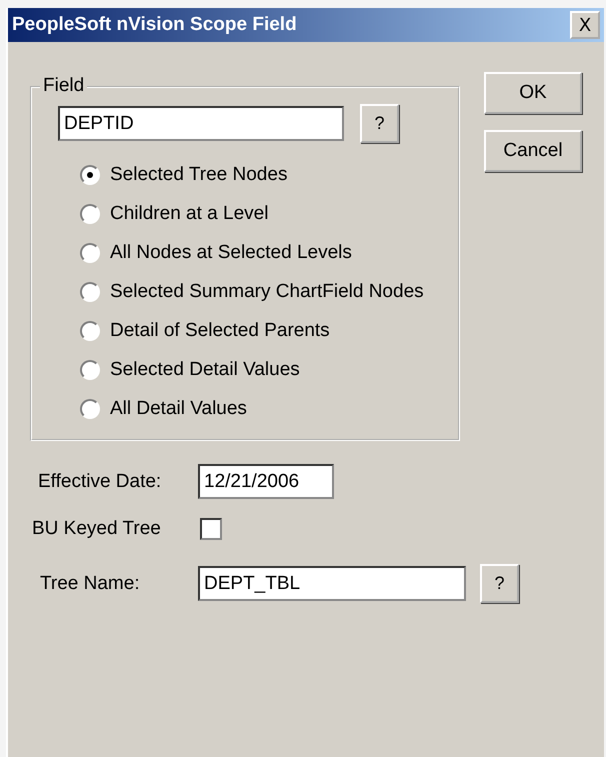 Image resolution: width=606 pixels, height=757 pixels. I want to click on radio-label: All Nodes at Selected Levels, so click(231, 253).